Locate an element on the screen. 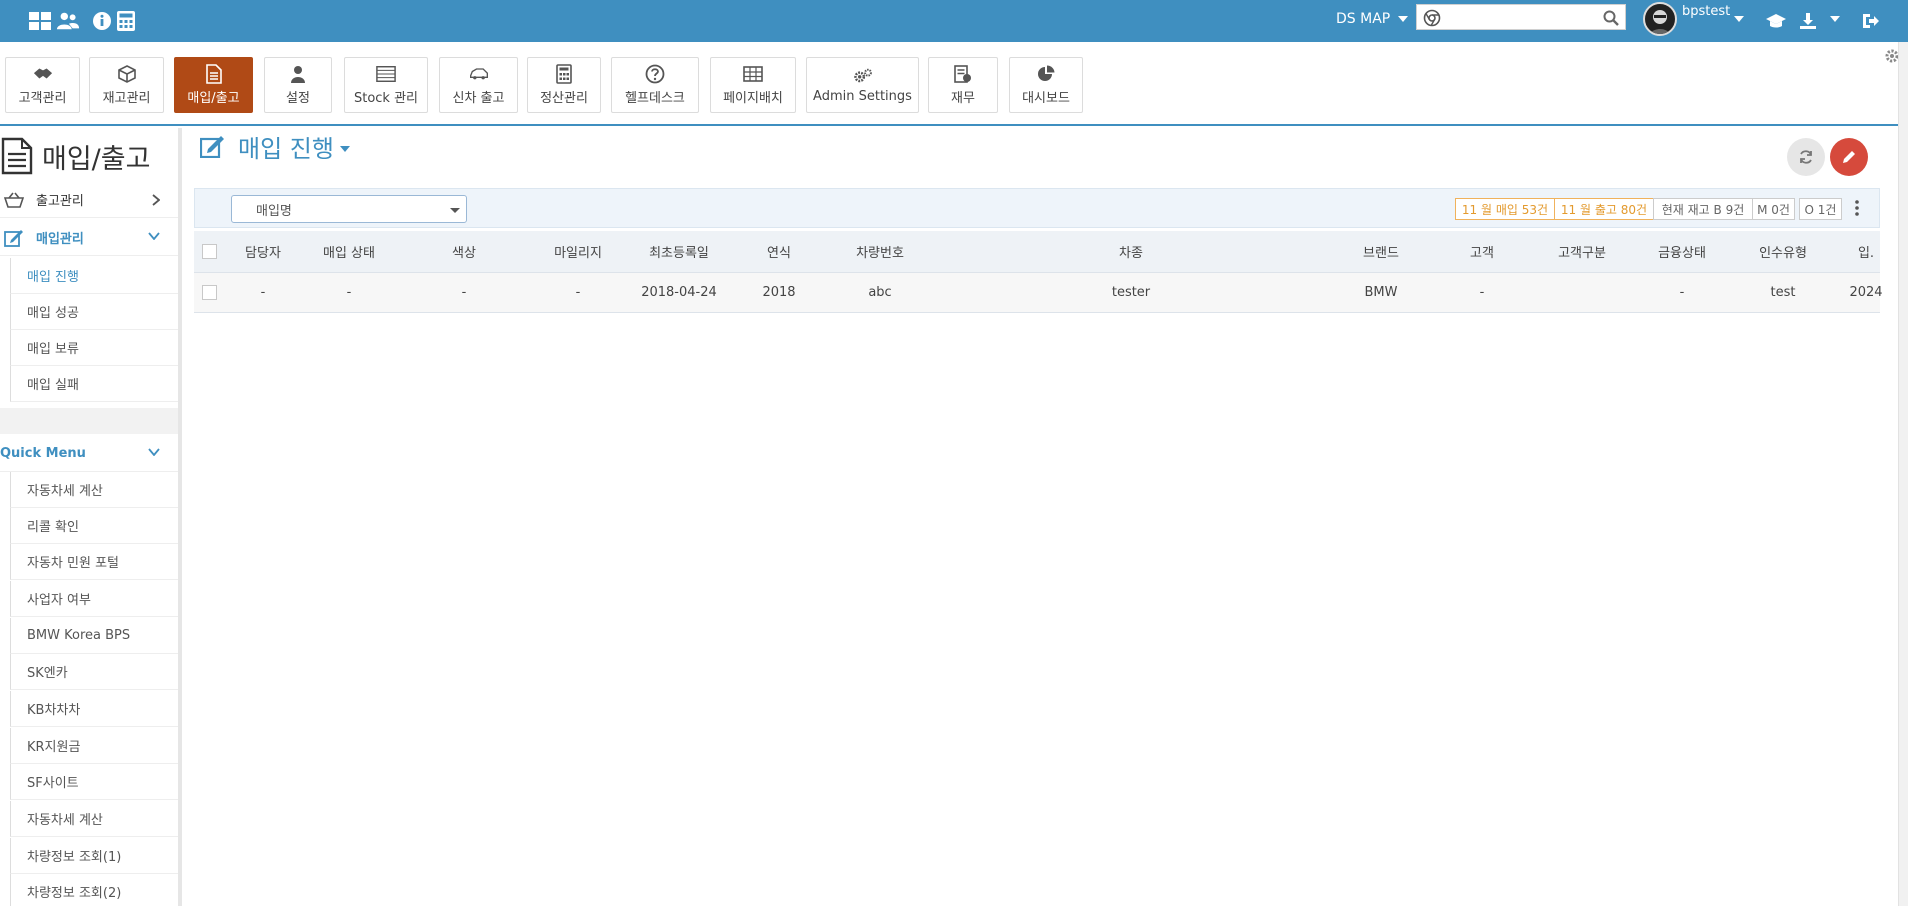 The image size is (1908, 906). column-header: 고객구분 is located at coordinates (1582, 251).